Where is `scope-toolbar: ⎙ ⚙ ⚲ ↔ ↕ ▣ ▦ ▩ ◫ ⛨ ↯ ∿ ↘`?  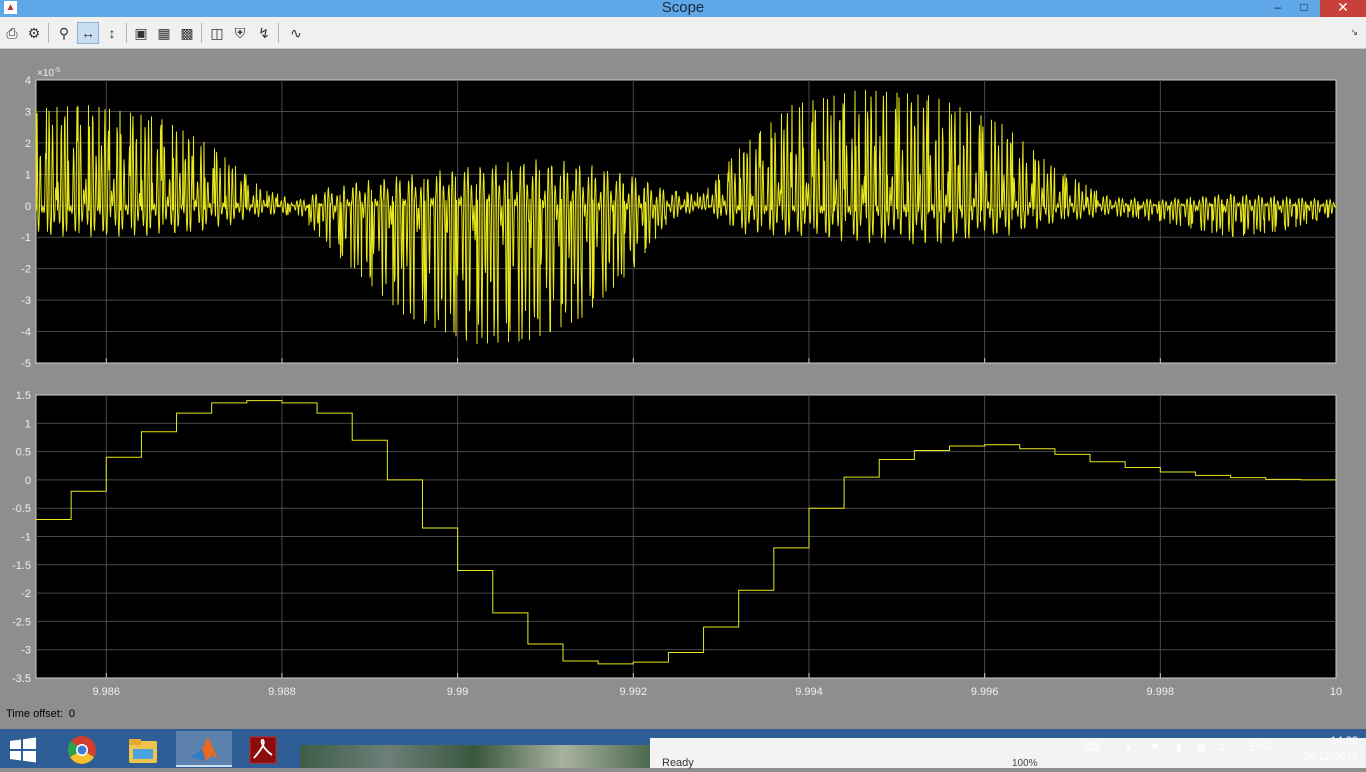 scope-toolbar: ⎙ ⚙ ⚲ ↔ ↕ ▣ ▦ ▩ ◫ ⛨ ↯ ∿ ↘ is located at coordinates (683, 33).